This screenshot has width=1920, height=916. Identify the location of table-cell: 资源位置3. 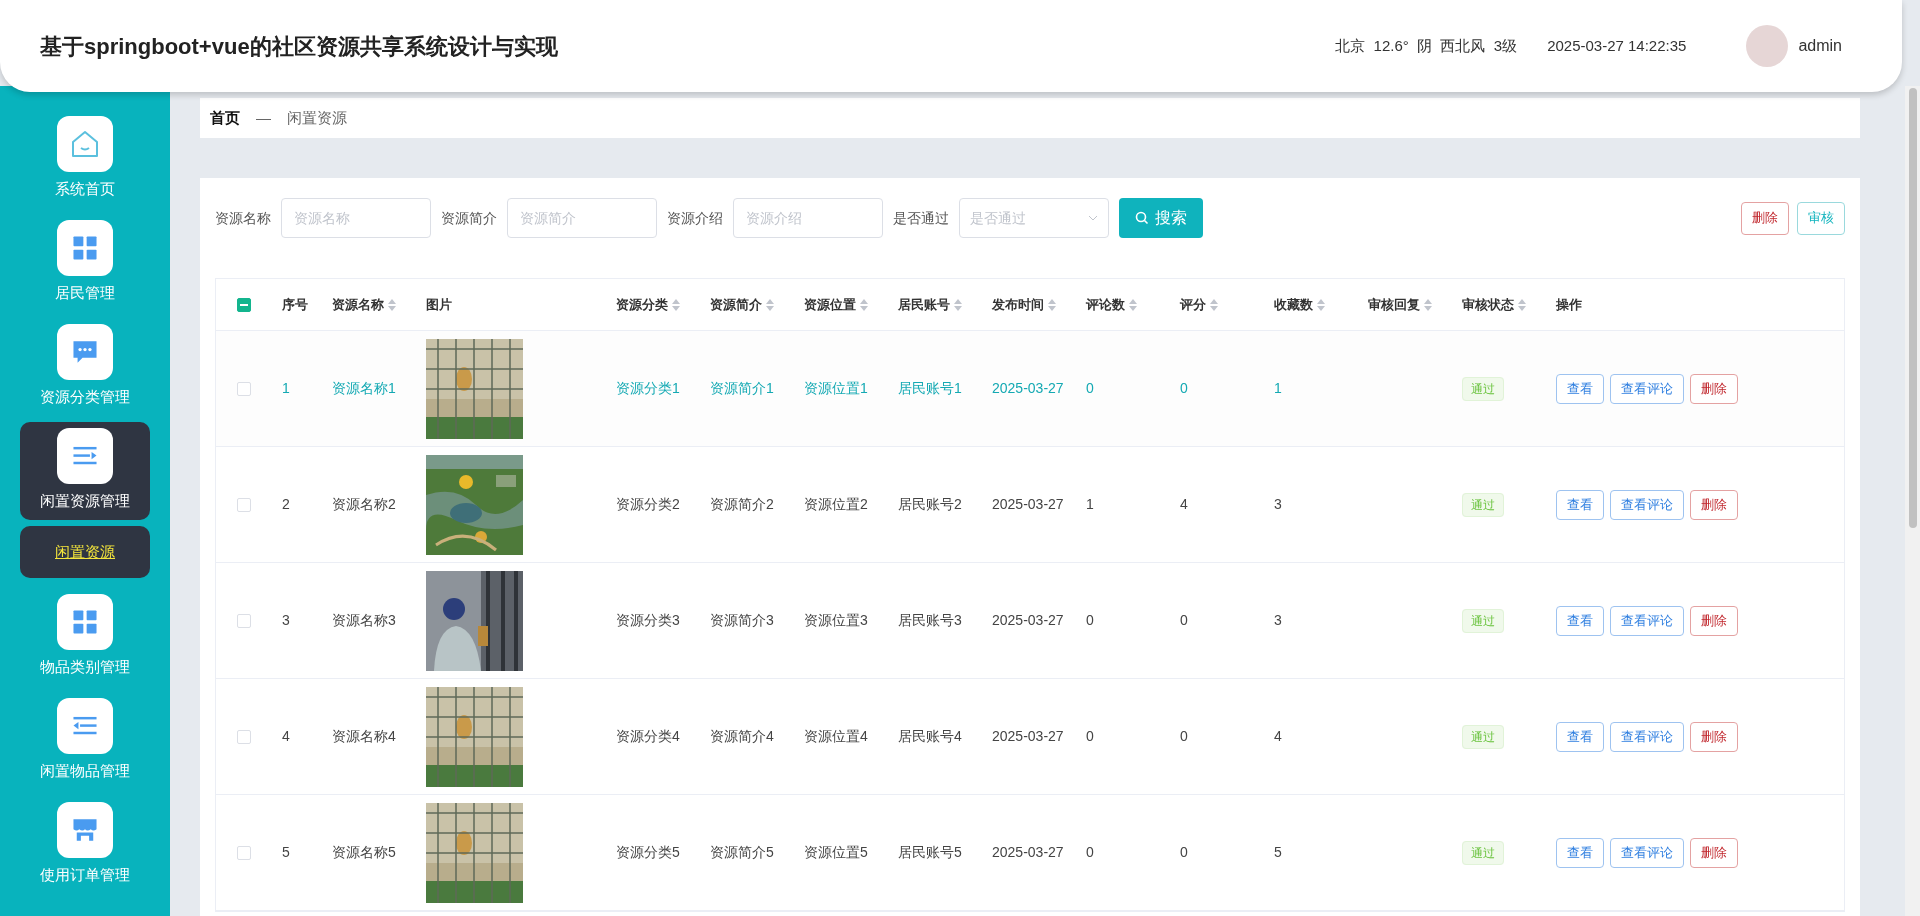
(836, 620).